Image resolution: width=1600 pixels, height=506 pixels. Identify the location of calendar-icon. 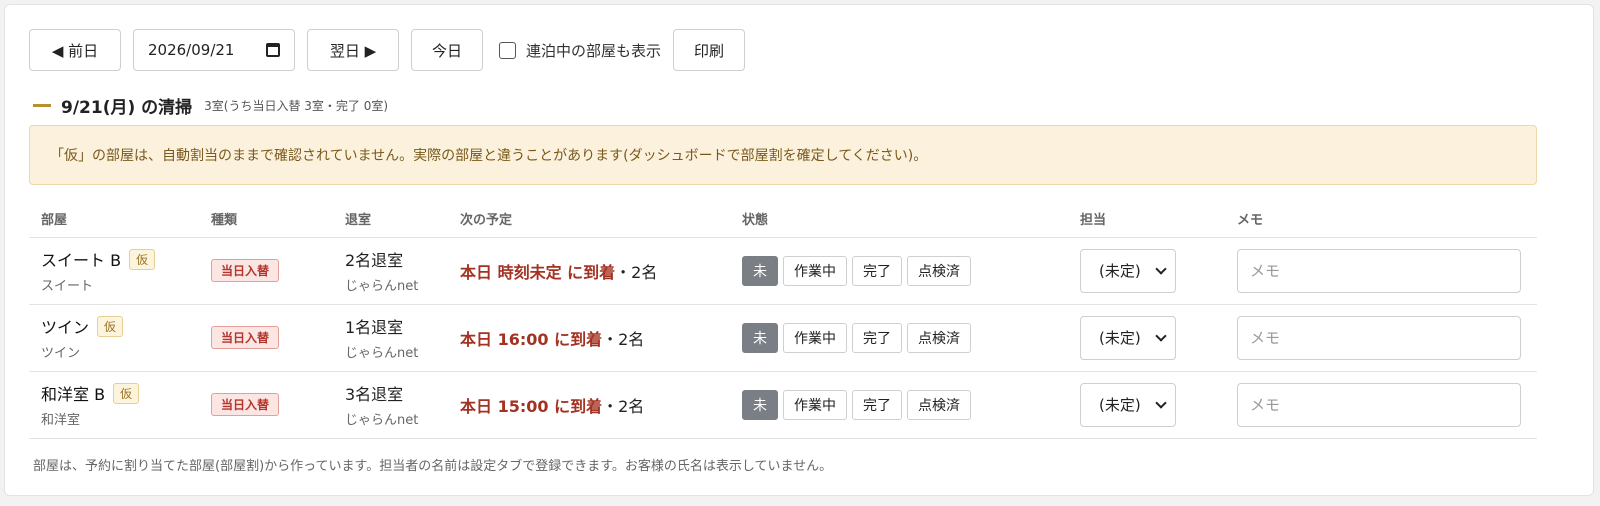
(273, 50).